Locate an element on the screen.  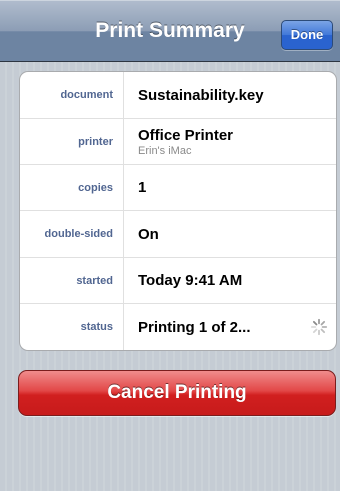
row-label: status is located at coordinates (72, 327).